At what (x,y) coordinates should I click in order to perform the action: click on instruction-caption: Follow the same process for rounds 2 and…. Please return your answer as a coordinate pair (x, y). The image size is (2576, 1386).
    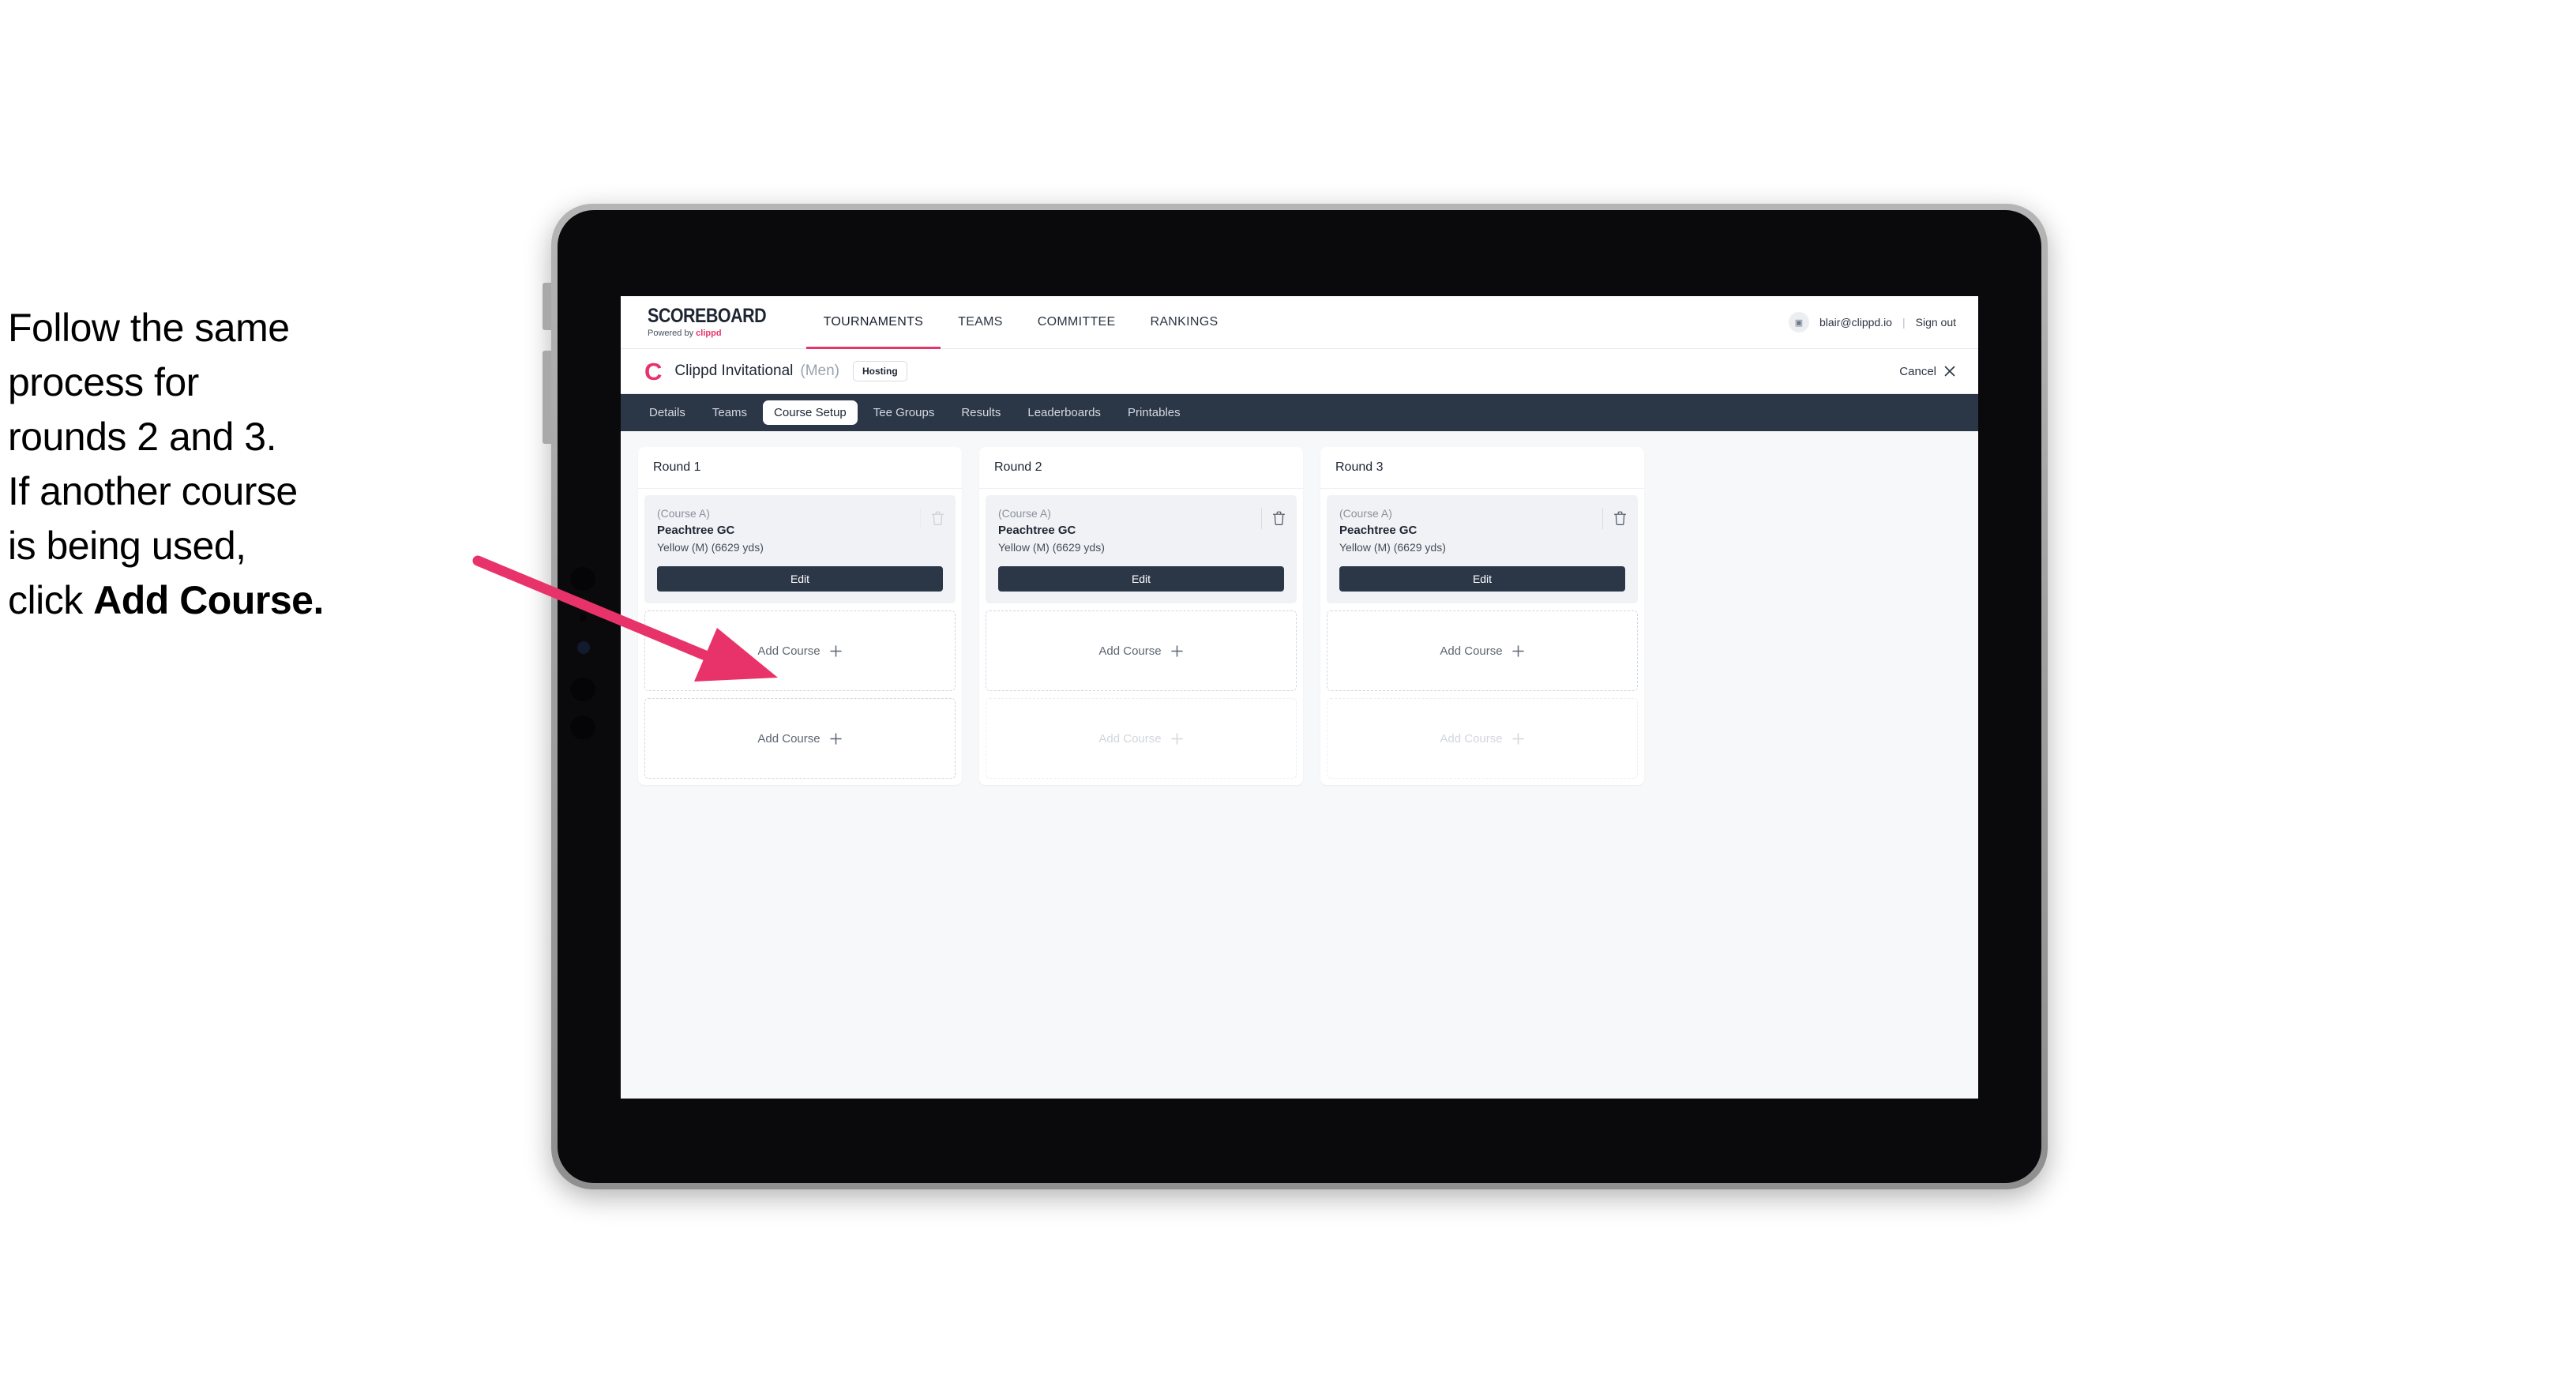
    Looking at the image, I should click on (260, 471).